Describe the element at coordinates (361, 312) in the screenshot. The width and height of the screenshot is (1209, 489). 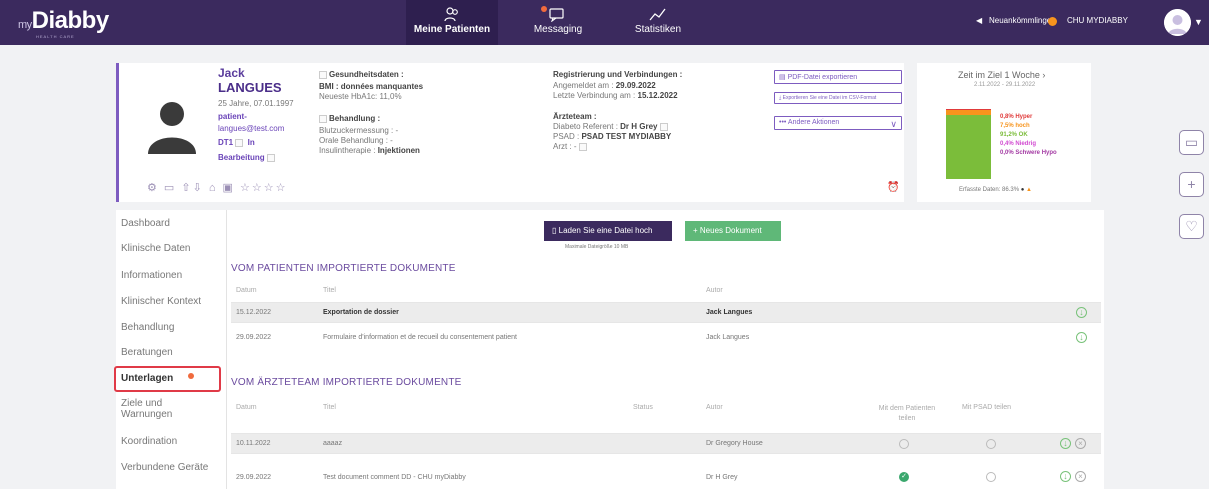
I see `row-title: Exportation de dossier` at that location.